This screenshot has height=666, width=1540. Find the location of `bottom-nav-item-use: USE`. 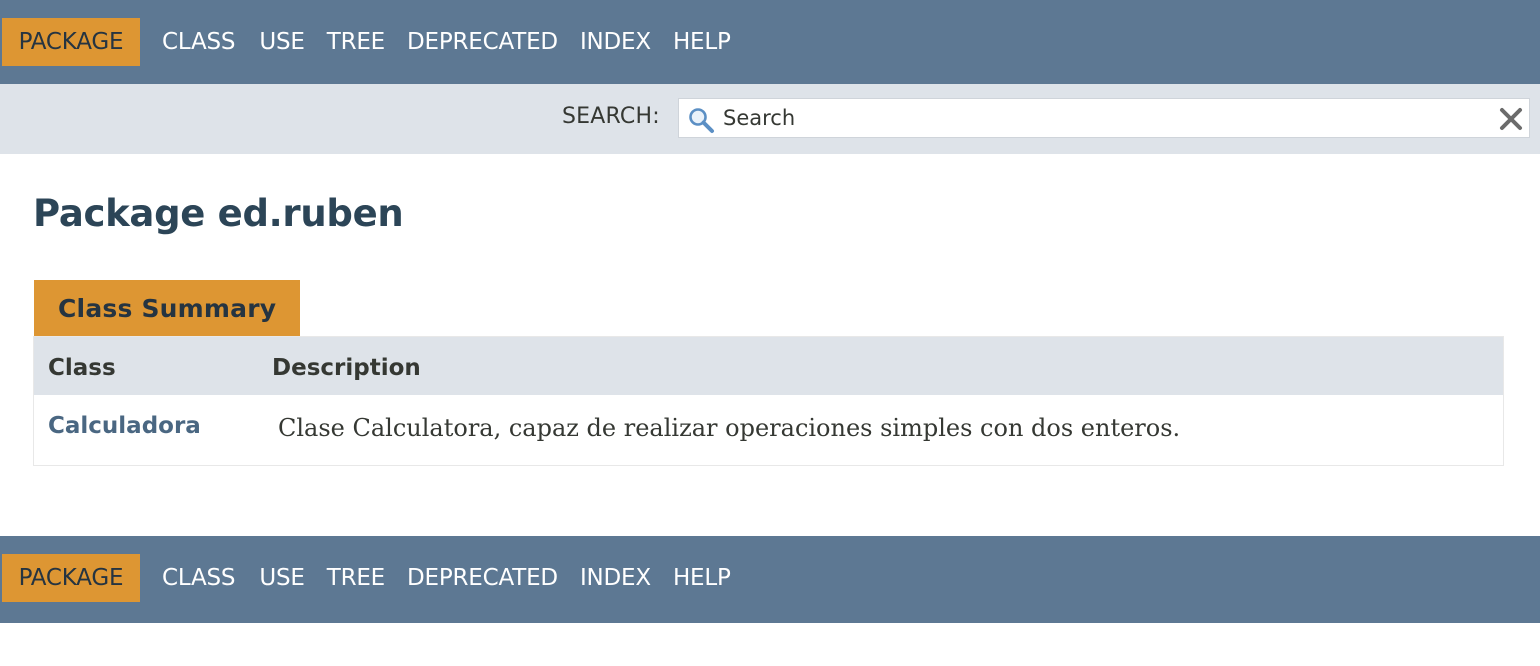

bottom-nav-item-use: USE is located at coordinates (282, 578).